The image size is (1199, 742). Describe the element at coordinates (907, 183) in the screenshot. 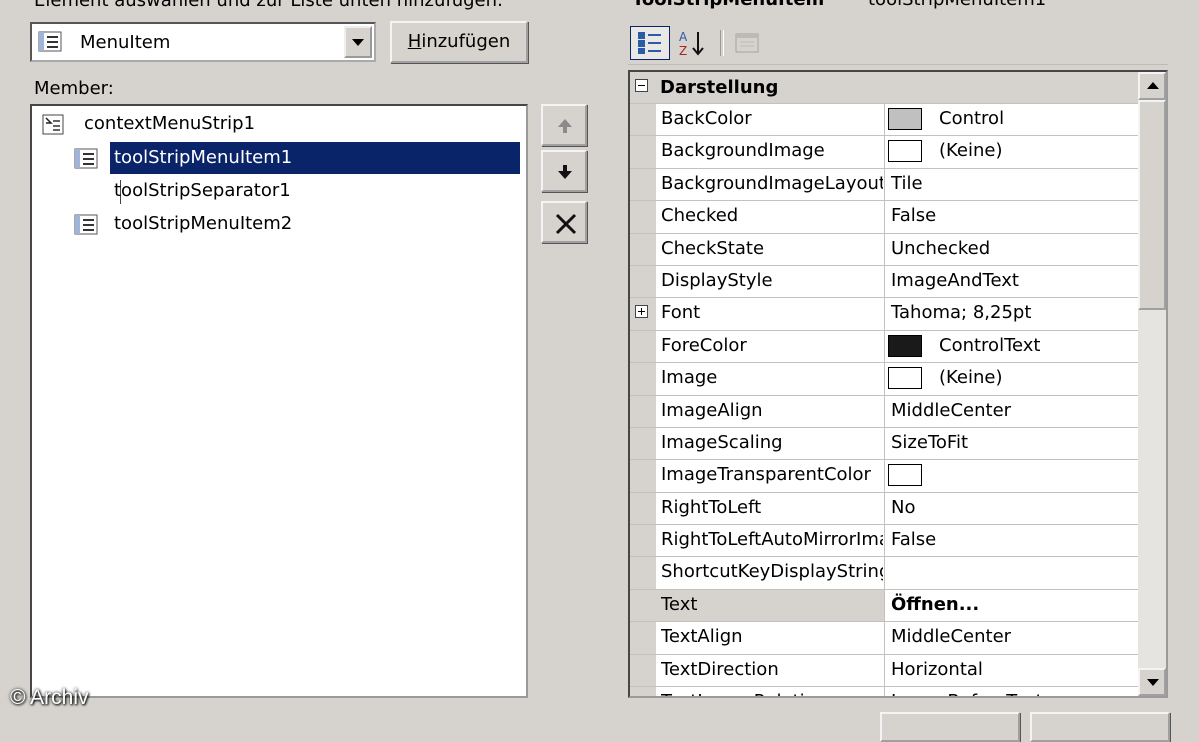

I see `property-value: Tile` at that location.